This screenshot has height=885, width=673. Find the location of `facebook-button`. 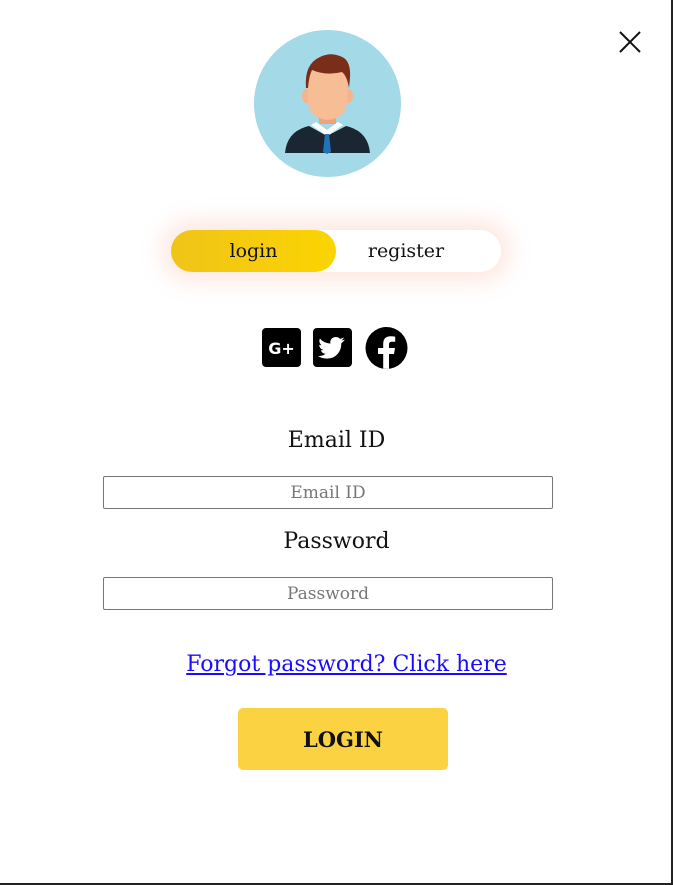

facebook-button is located at coordinates (386, 348).